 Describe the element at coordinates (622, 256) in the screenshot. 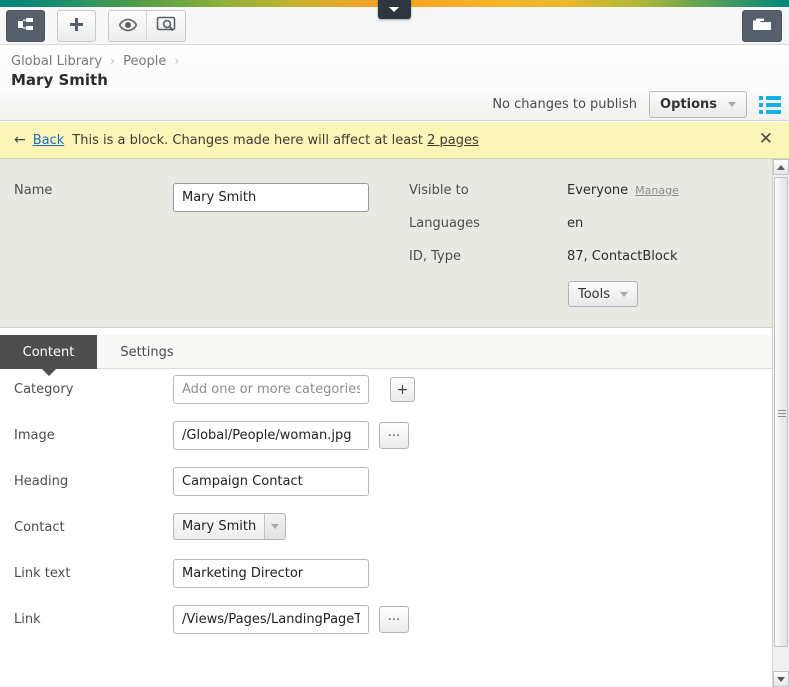

I see `id-type-value: 87, ContactBlock` at that location.